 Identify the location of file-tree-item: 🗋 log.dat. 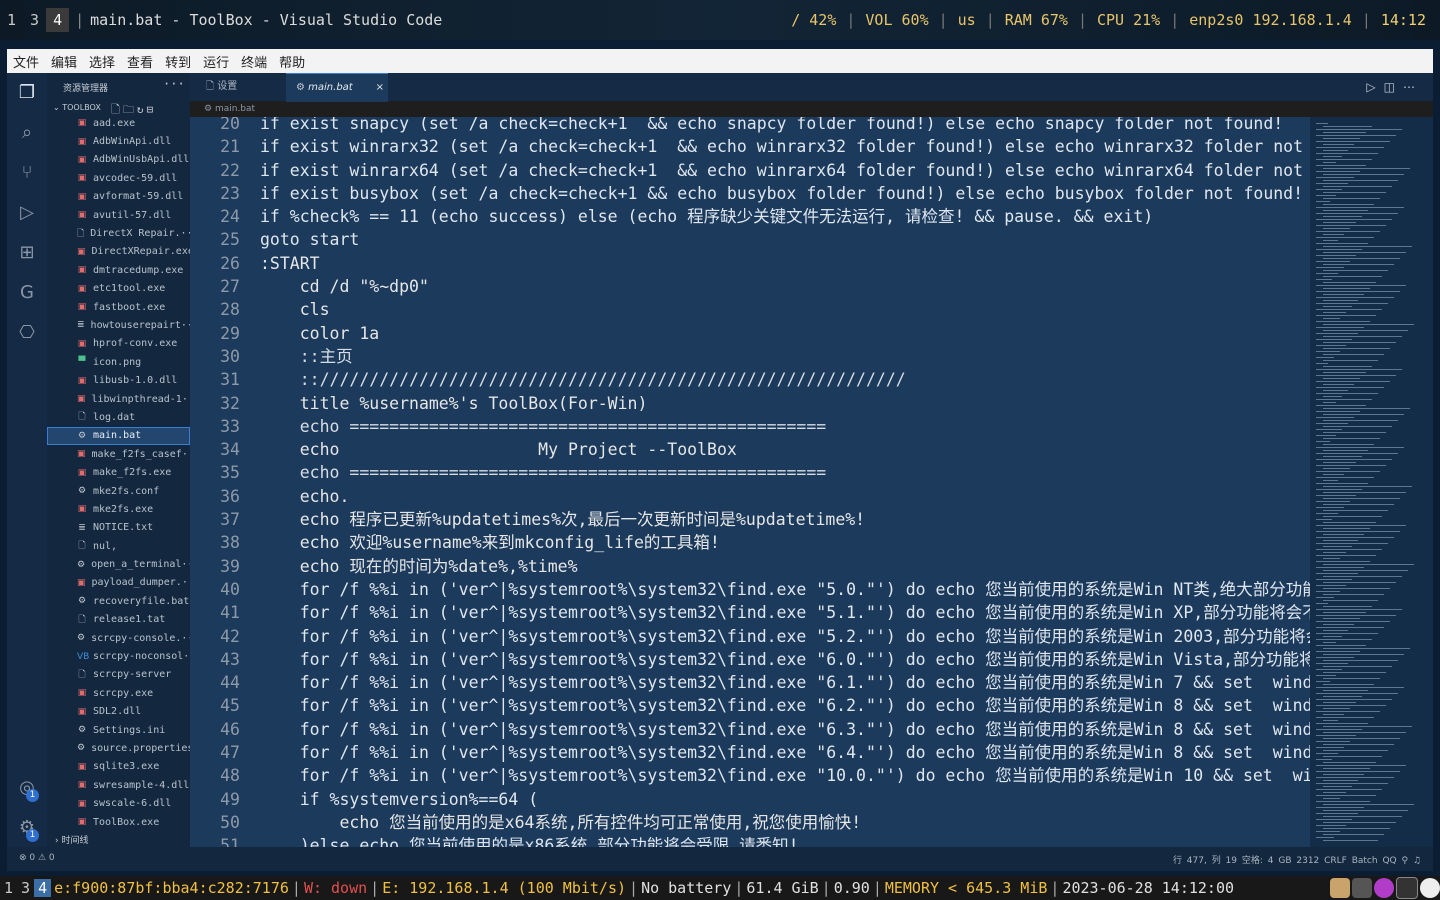
(118, 417).